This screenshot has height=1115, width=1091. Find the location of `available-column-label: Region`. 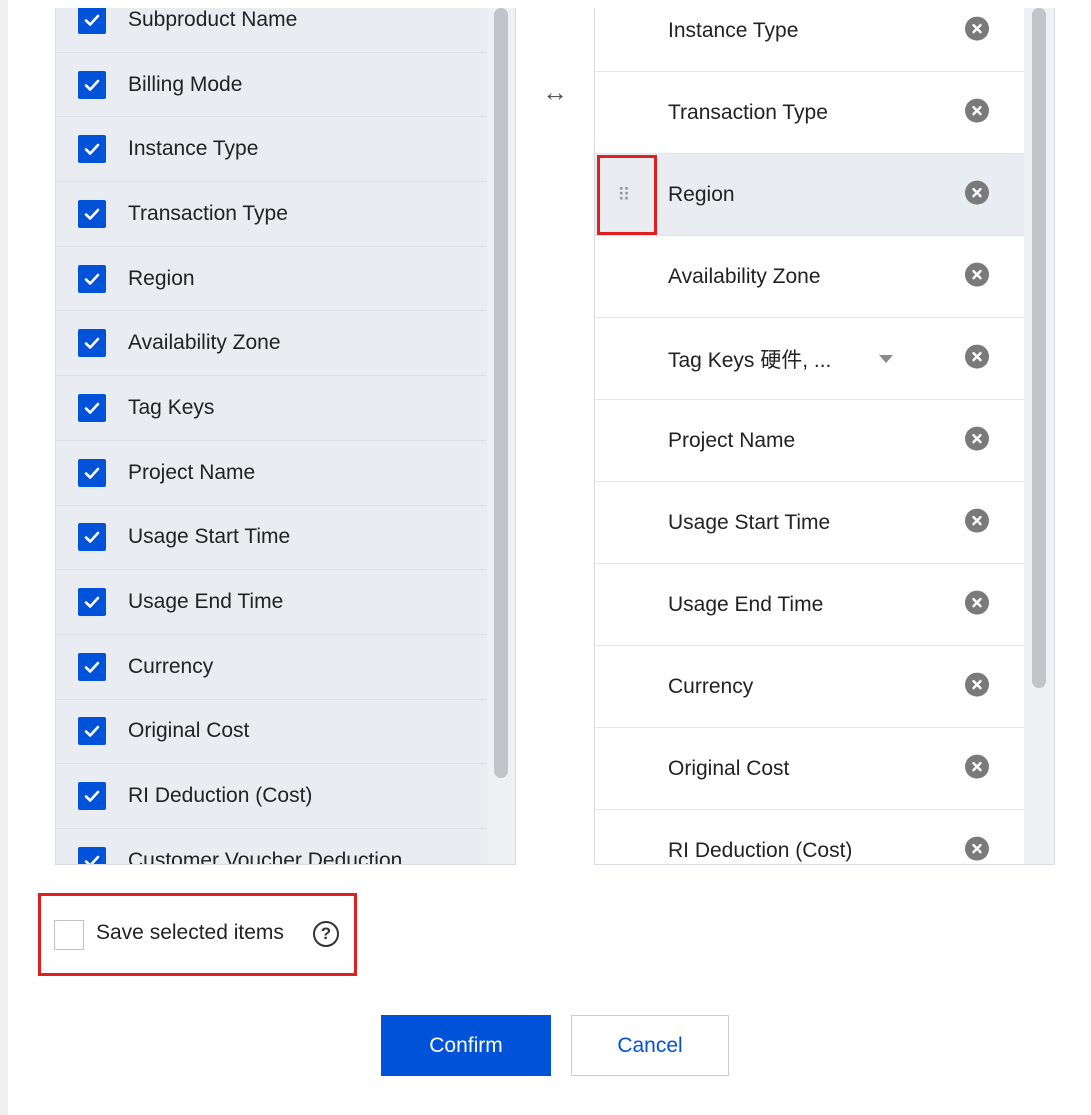

available-column-label: Region is located at coordinates (161, 278).